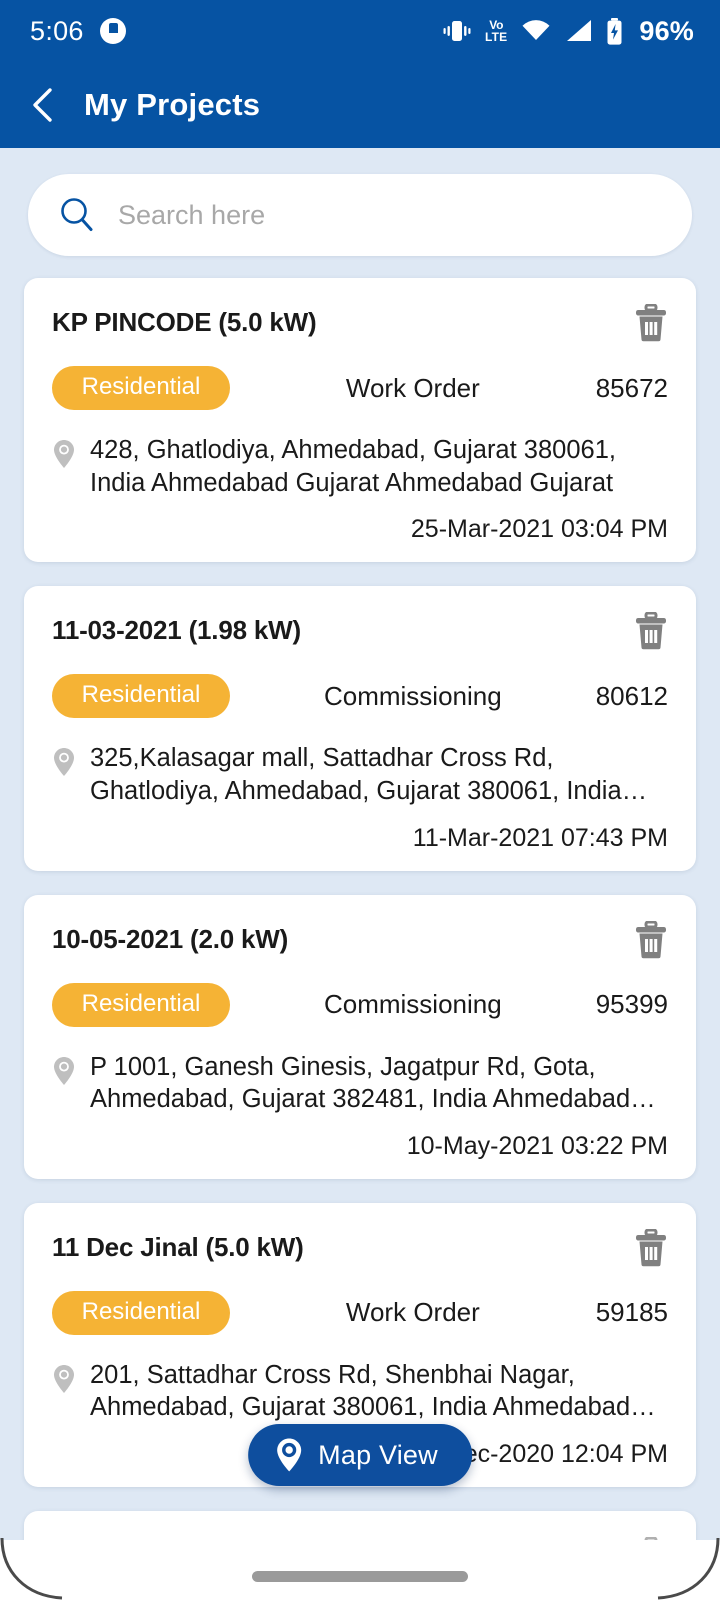 Image resolution: width=720 pixels, height=1600 pixels. I want to click on project-card-header: KP PINCODE (5.0 kW), so click(360, 323).